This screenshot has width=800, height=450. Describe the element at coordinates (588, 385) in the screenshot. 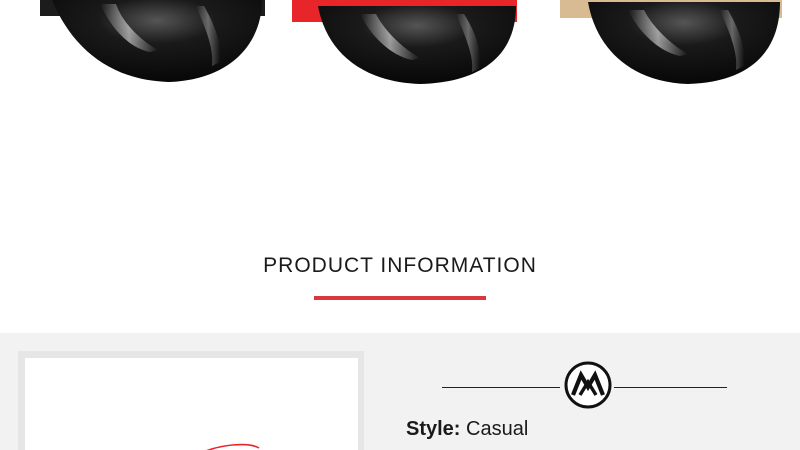

I see `brand-monogram-icon` at that location.